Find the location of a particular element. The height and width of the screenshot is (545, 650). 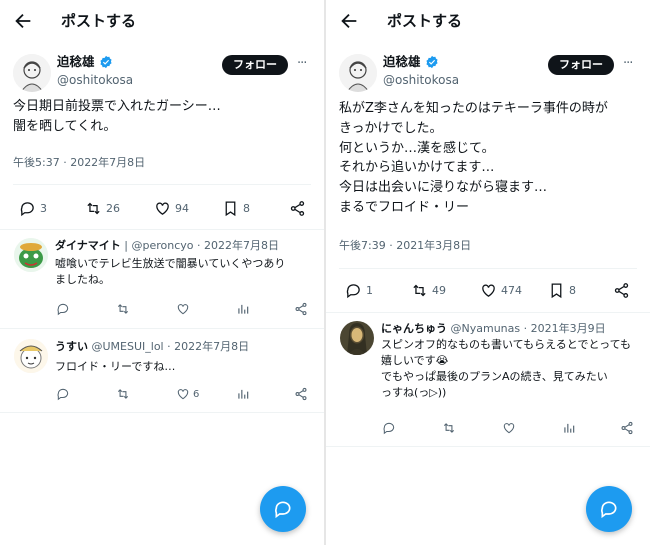

page-title: ポストする is located at coordinates (99, 21).